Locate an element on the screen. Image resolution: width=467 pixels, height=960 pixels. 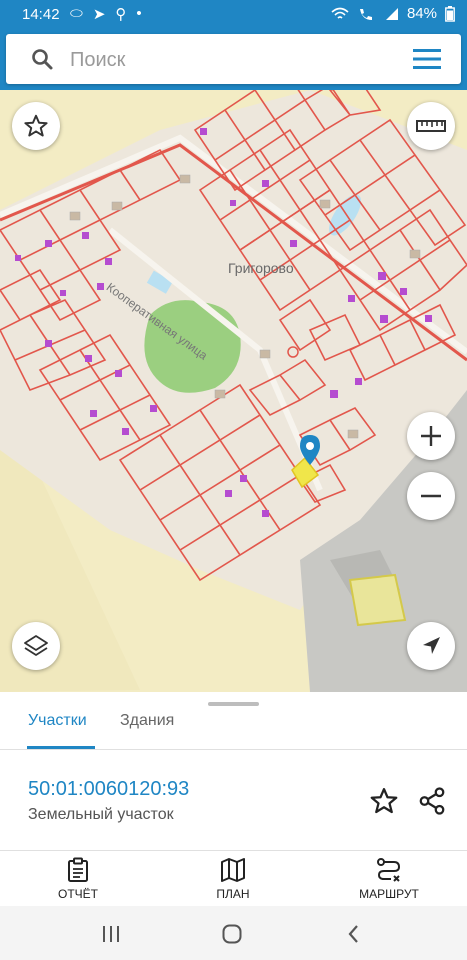
place-label: Григорово is located at coordinates (261, 268).